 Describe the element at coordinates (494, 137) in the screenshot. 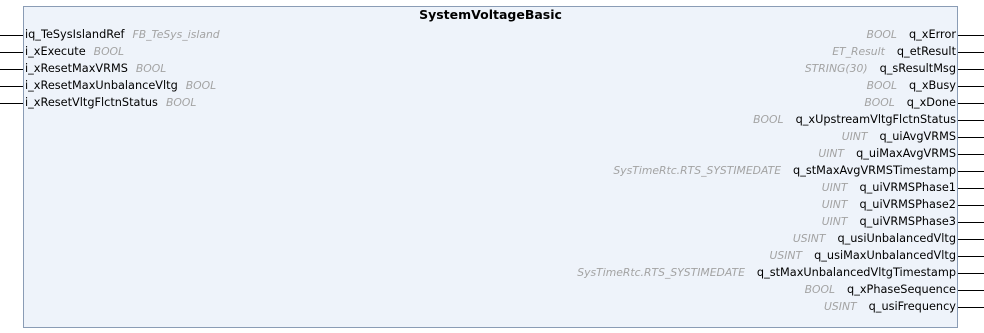

I see `output-pin: UINT q_uiAvgVRMS` at that location.